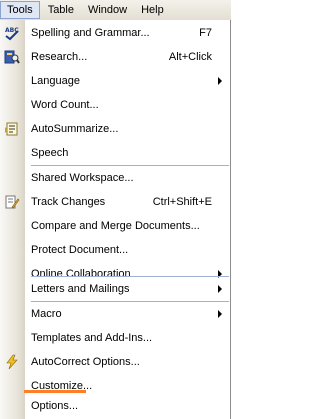 Image resolution: width=320 pixels, height=419 pixels. I want to click on menu-item-speech: Speech, so click(115, 153).